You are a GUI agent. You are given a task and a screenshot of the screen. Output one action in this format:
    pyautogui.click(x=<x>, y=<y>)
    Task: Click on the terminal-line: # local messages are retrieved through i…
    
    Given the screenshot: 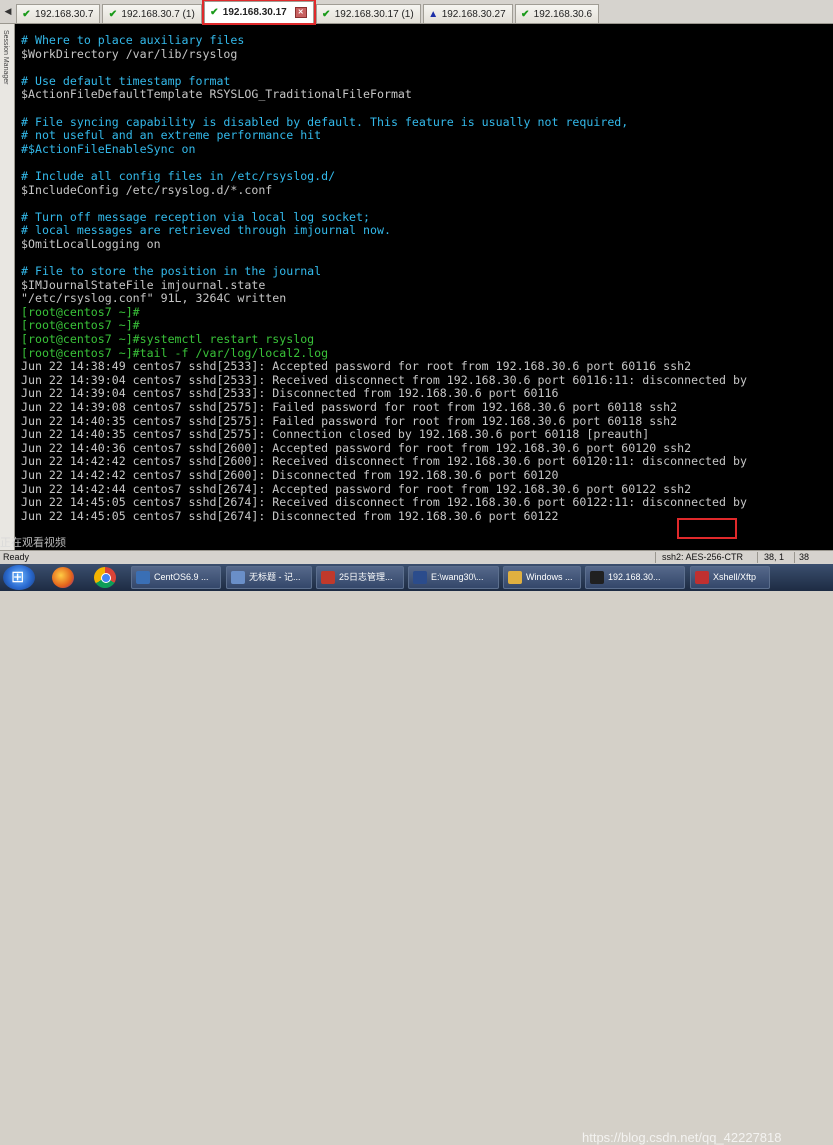 What is the action you would take?
    pyautogui.click(x=206, y=231)
    